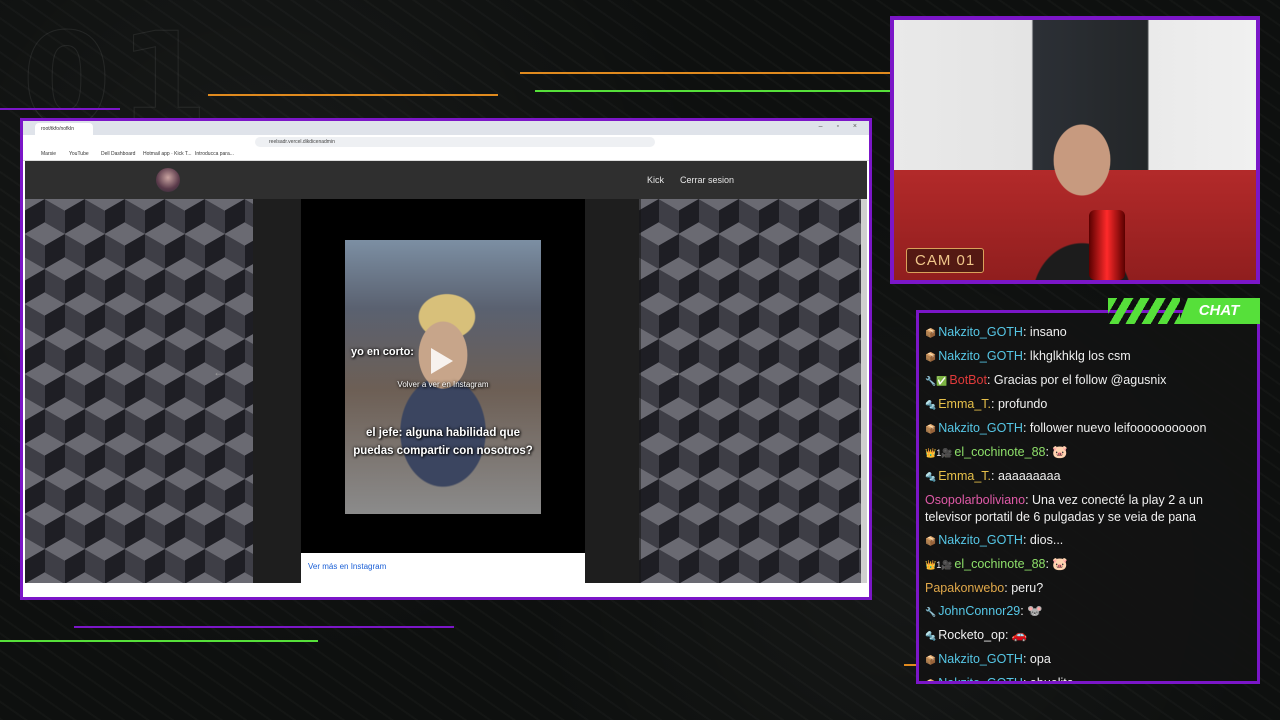 The width and height of the screenshot is (1280, 720). I want to click on address-row: reelsadr.vercel.dikdicenadmin, so click(446, 142).